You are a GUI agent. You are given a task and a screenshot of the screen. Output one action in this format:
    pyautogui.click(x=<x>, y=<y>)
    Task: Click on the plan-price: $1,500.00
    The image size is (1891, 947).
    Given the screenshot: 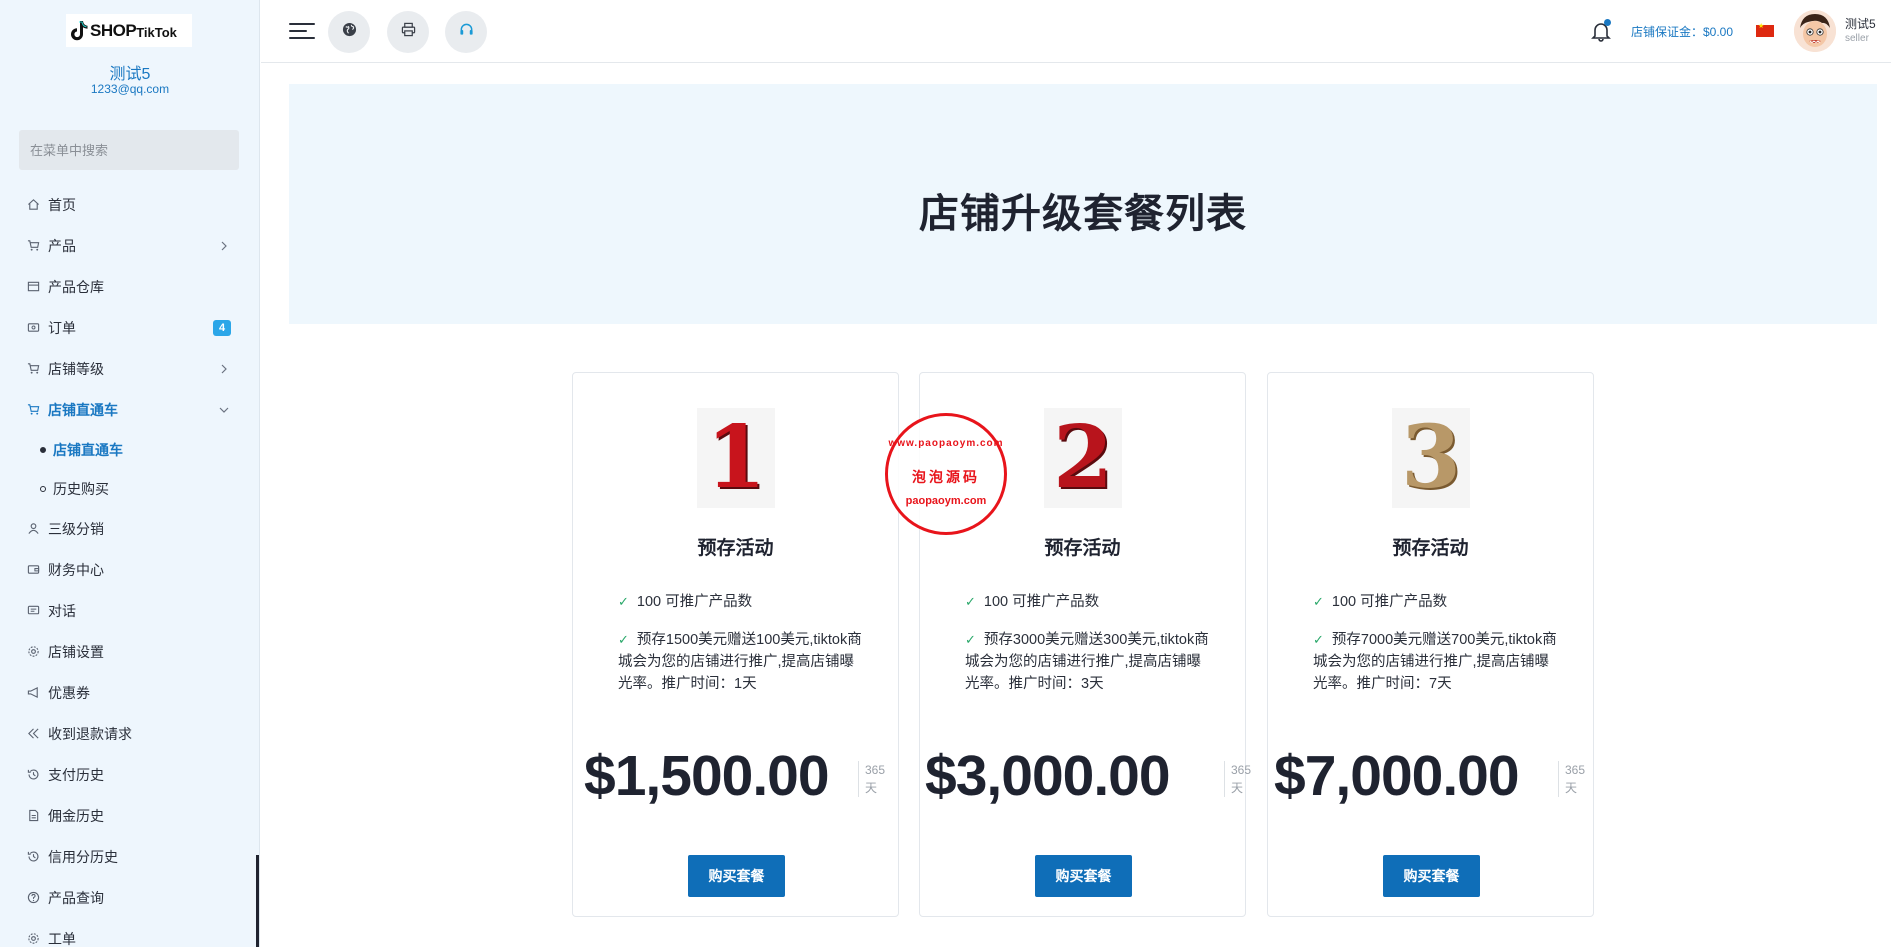 What is the action you would take?
    pyautogui.click(x=707, y=776)
    